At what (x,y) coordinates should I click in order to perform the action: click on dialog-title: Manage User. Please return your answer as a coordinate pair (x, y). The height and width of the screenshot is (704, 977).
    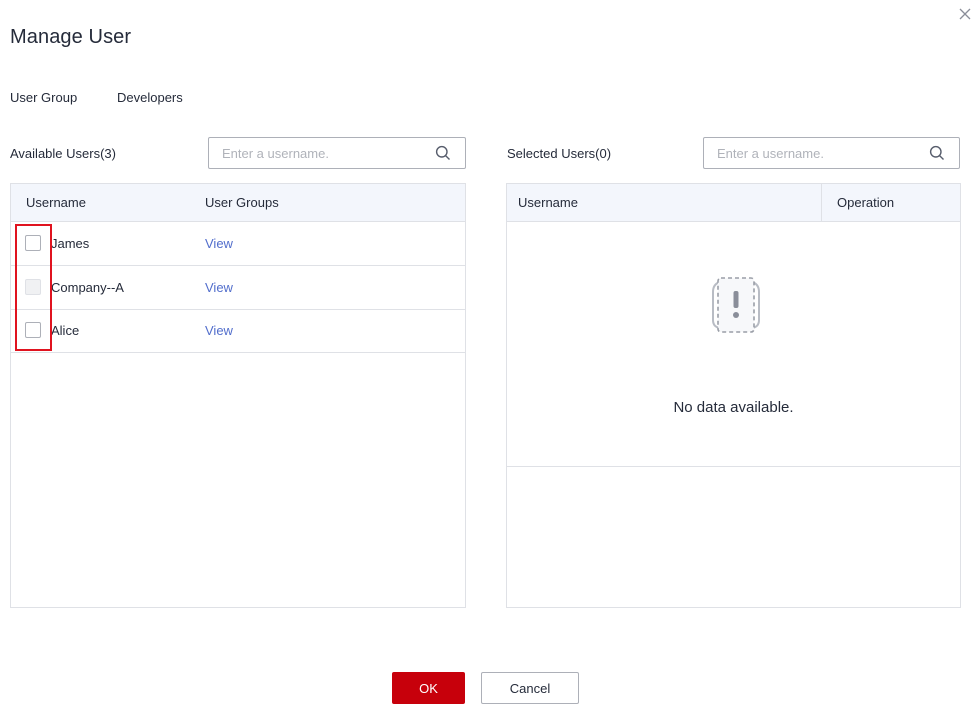
    Looking at the image, I should click on (71, 37).